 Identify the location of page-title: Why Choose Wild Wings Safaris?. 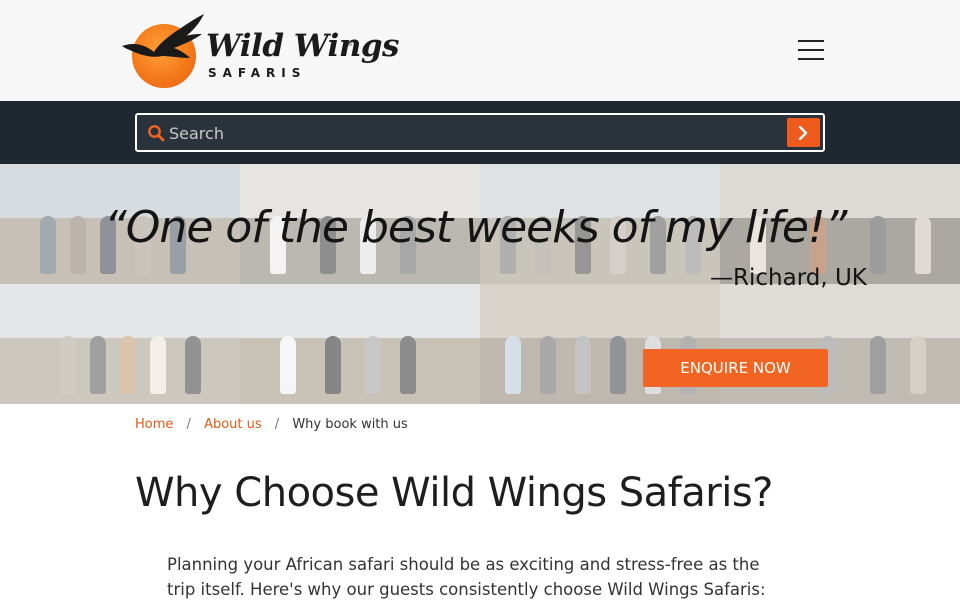
(454, 493).